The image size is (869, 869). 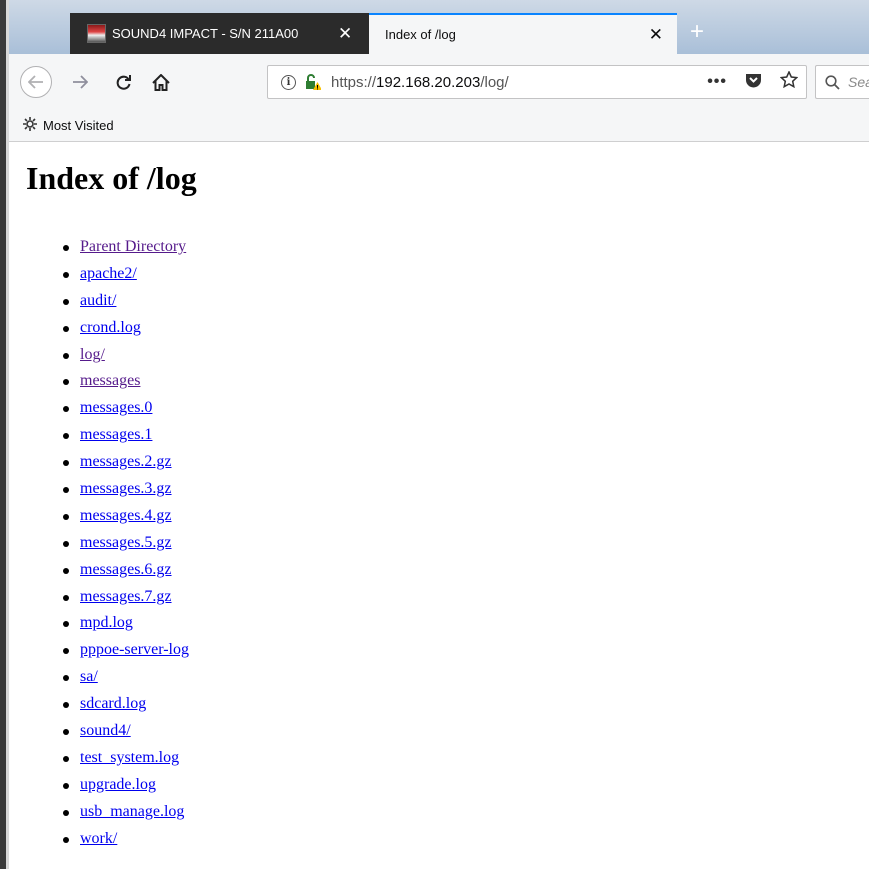 I want to click on reload-button, so click(x=123, y=82).